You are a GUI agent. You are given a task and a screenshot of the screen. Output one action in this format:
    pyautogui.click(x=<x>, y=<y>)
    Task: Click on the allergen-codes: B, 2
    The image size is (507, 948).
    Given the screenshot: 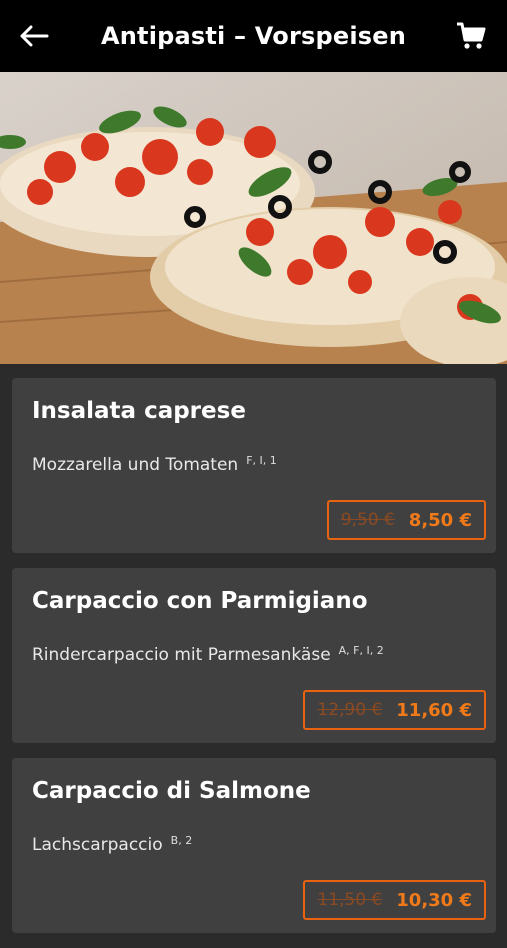 What is the action you would take?
    pyautogui.click(x=181, y=840)
    